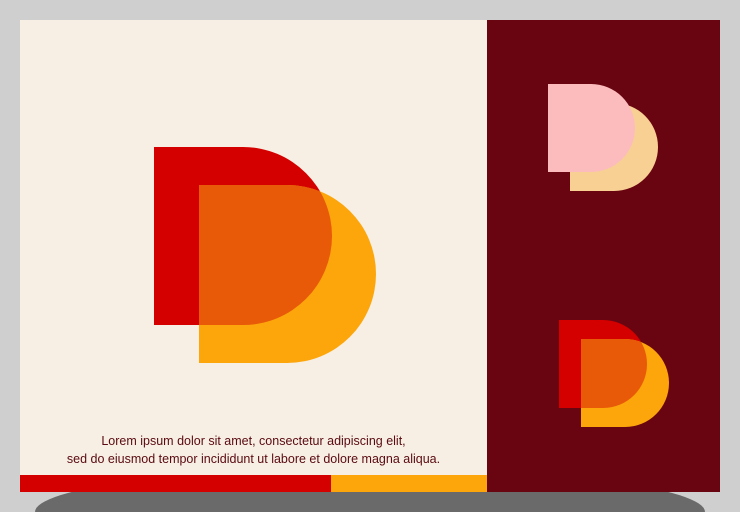 The height and width of the screenshot is (512, 740). What do you see at coordinates (265, 255) in the screenshot?
I see `primary-d-logo` at bounding box center [265, 255].